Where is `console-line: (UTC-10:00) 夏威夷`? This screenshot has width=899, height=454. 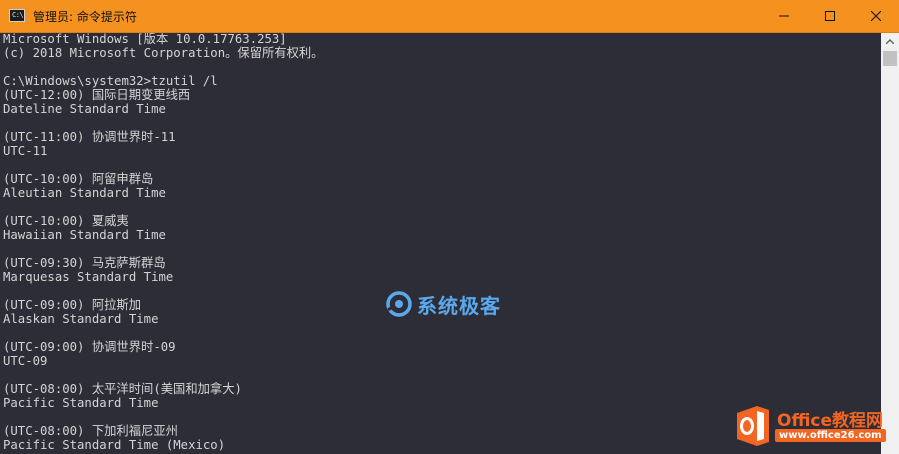 console-line: (UTC-10:00) 夏威夷 is located at coordinates (66, 221).